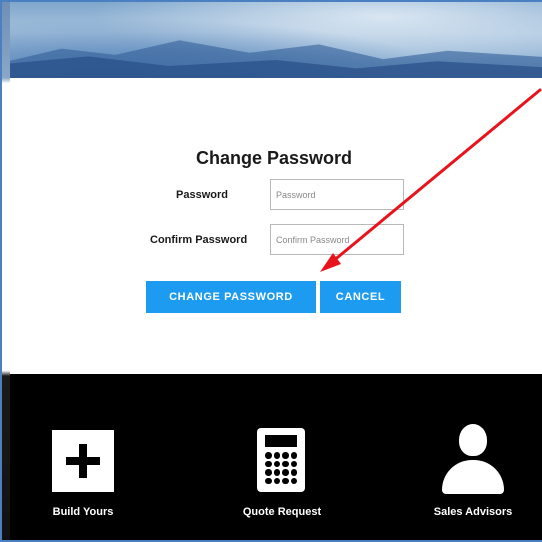 This screenshot has width=542, height=542. I want to click on confirm-password-label: Confirm Password, so click(199, 240).